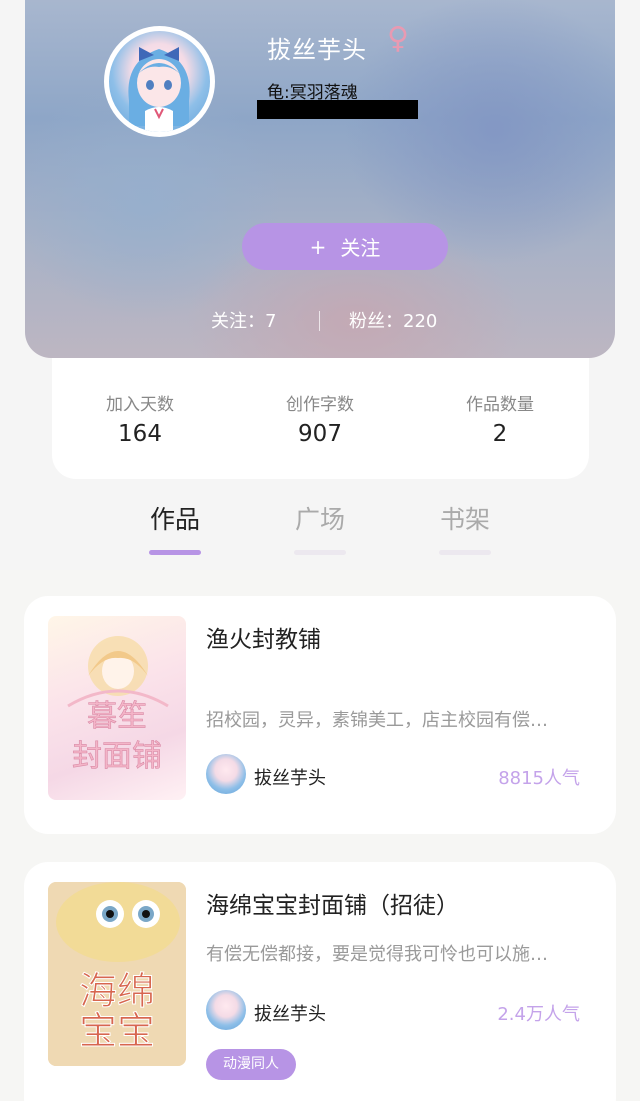 The height and width of the screenshot is (1101, 640). What do you see at coordinates (337, 109) in the screenshot?
I see `redaction-bar` at bounding box center [337, 109].